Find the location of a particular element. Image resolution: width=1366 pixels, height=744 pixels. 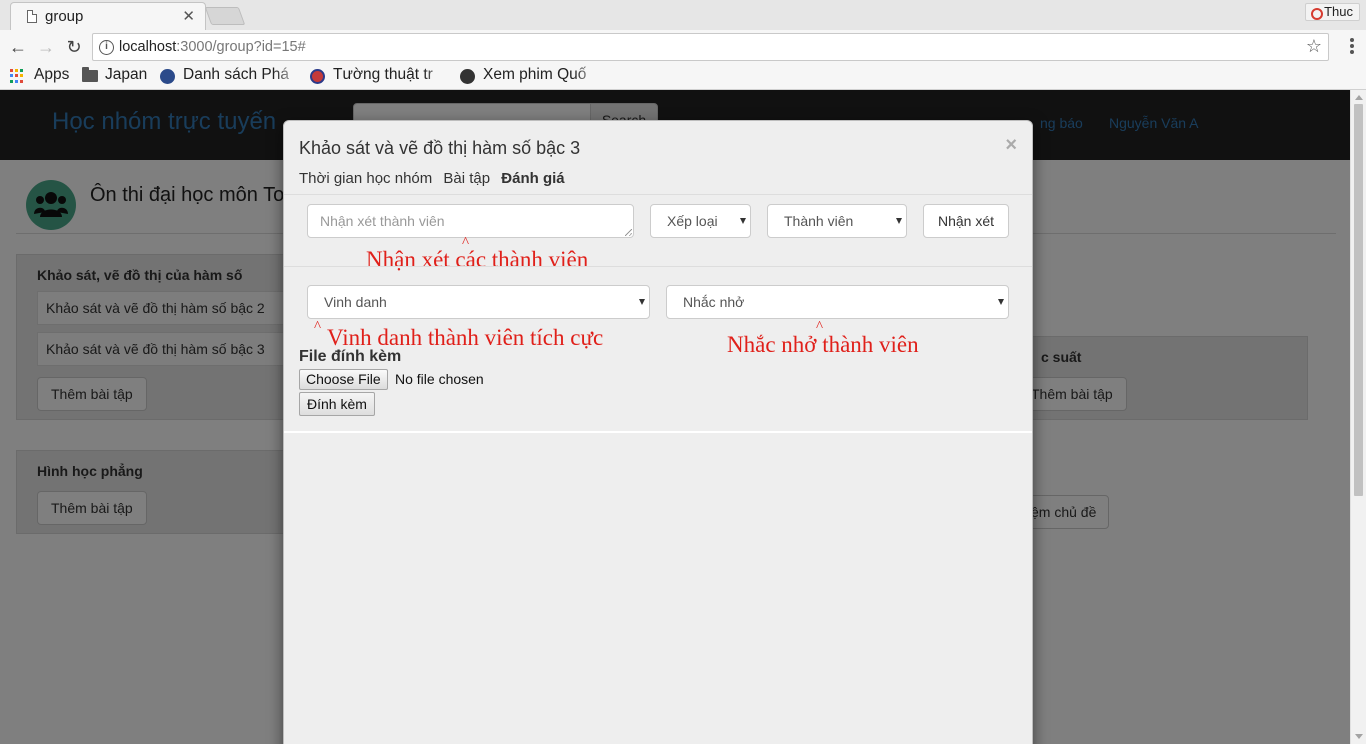

resize-handle-icon is located at coordinates (628, 232).